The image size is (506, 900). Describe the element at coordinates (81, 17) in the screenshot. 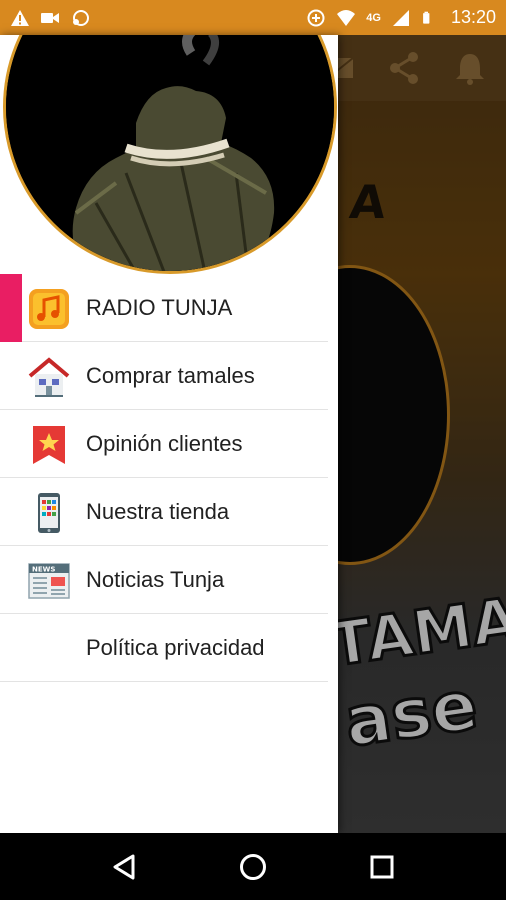

I see `cast-icon` at that location.